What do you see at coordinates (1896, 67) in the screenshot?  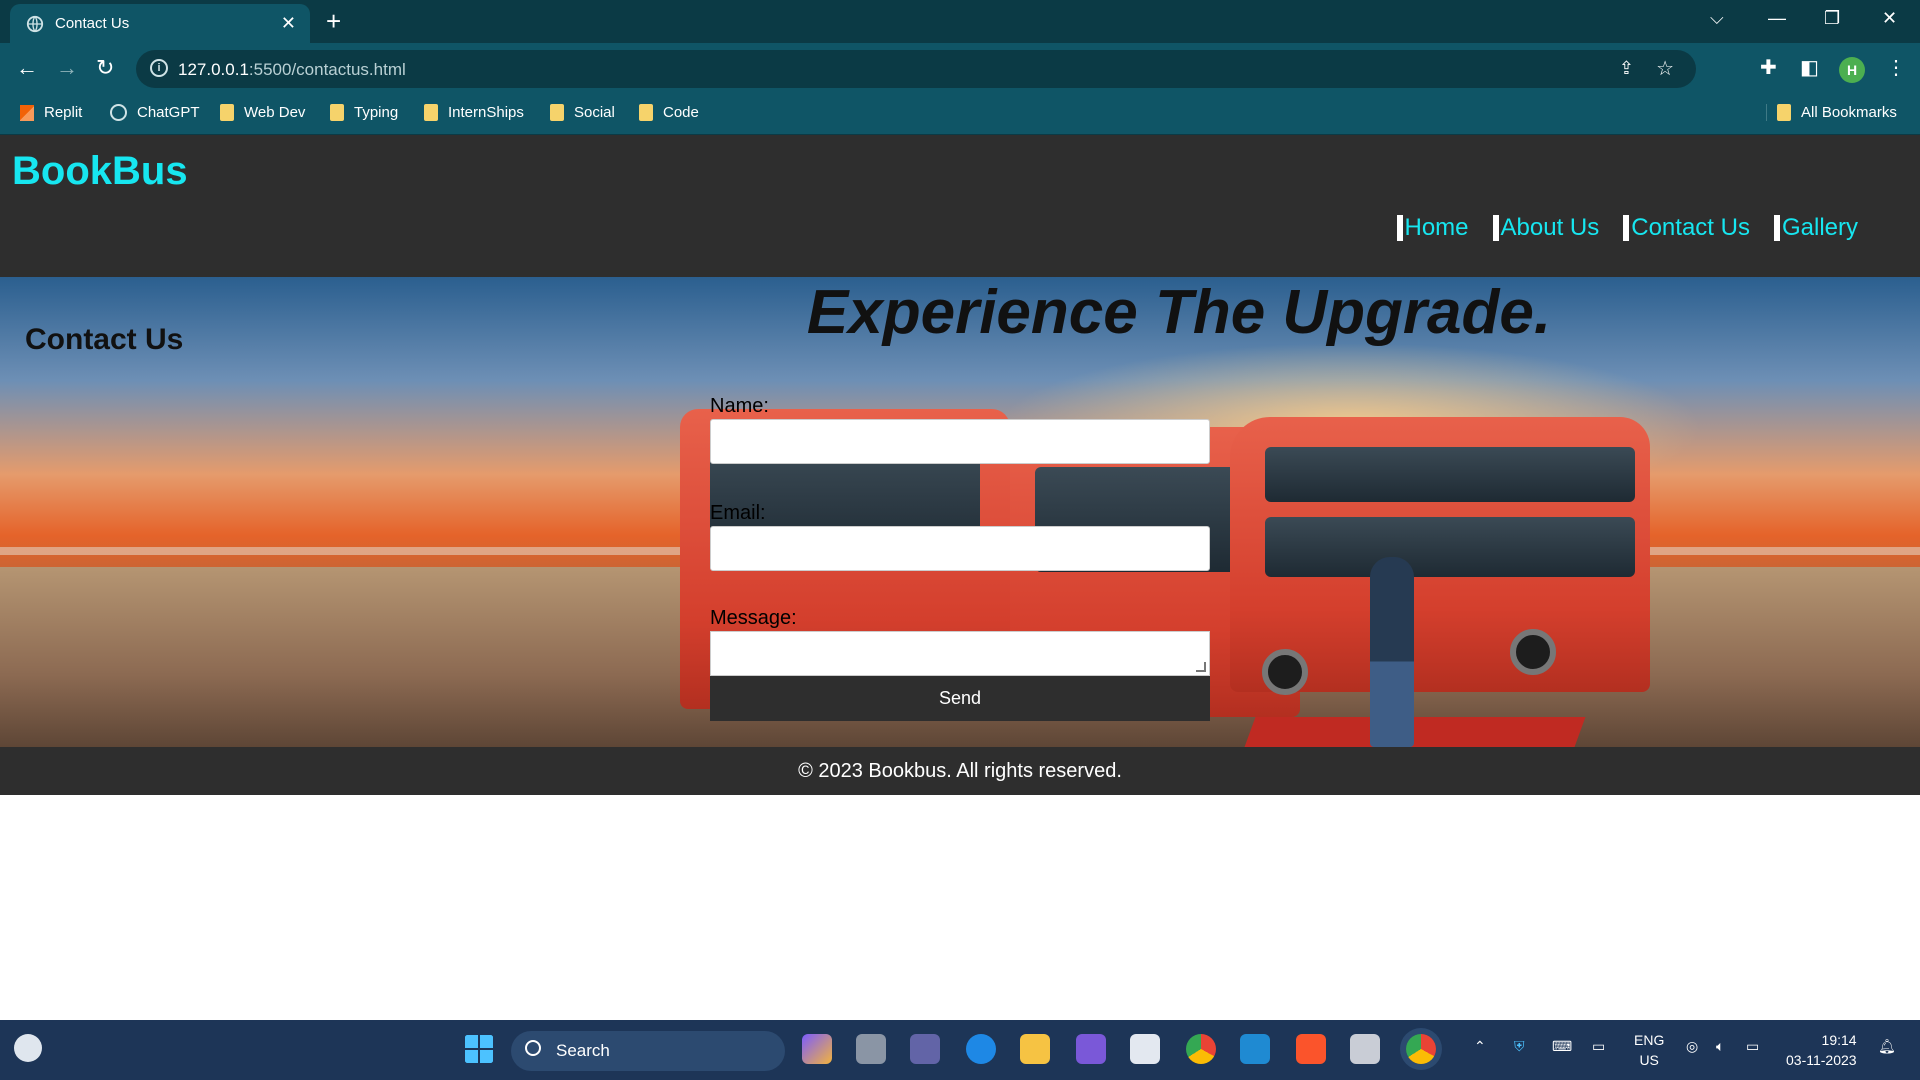 I see `menu-icon: ⋮` at bounding box center [1896, 67].